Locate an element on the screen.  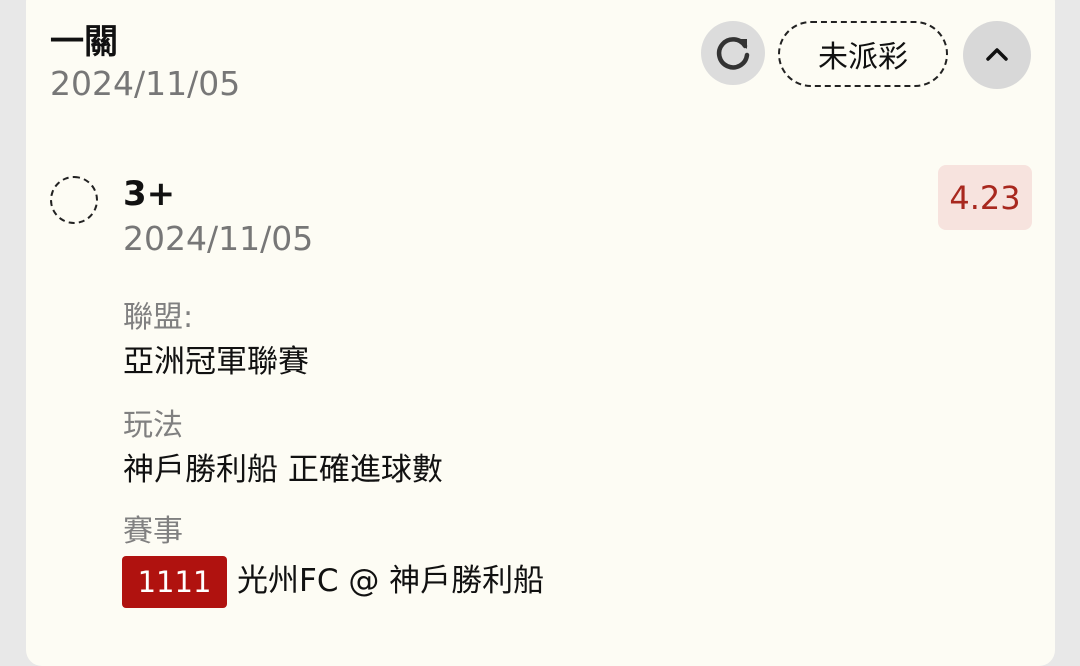
chevron-up-icon is located at coordinates (997, 54).